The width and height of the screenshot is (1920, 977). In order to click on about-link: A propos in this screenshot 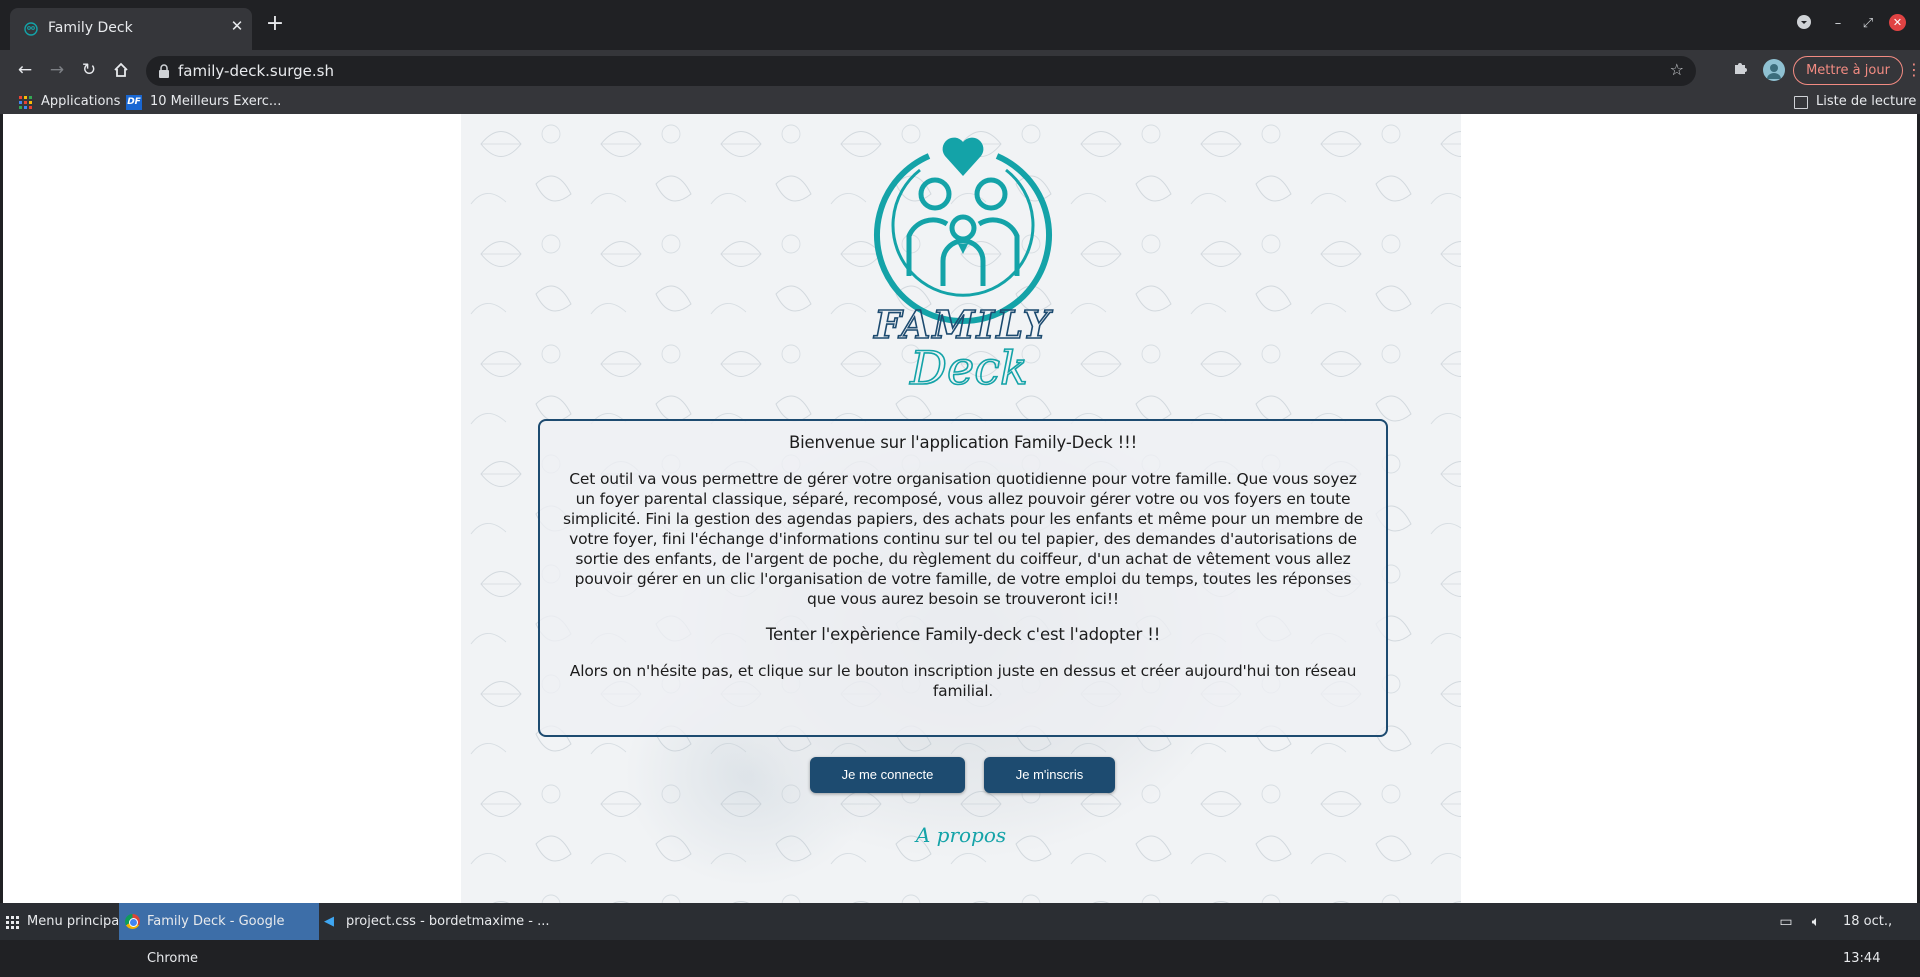, I will do `click(961, 835)`.